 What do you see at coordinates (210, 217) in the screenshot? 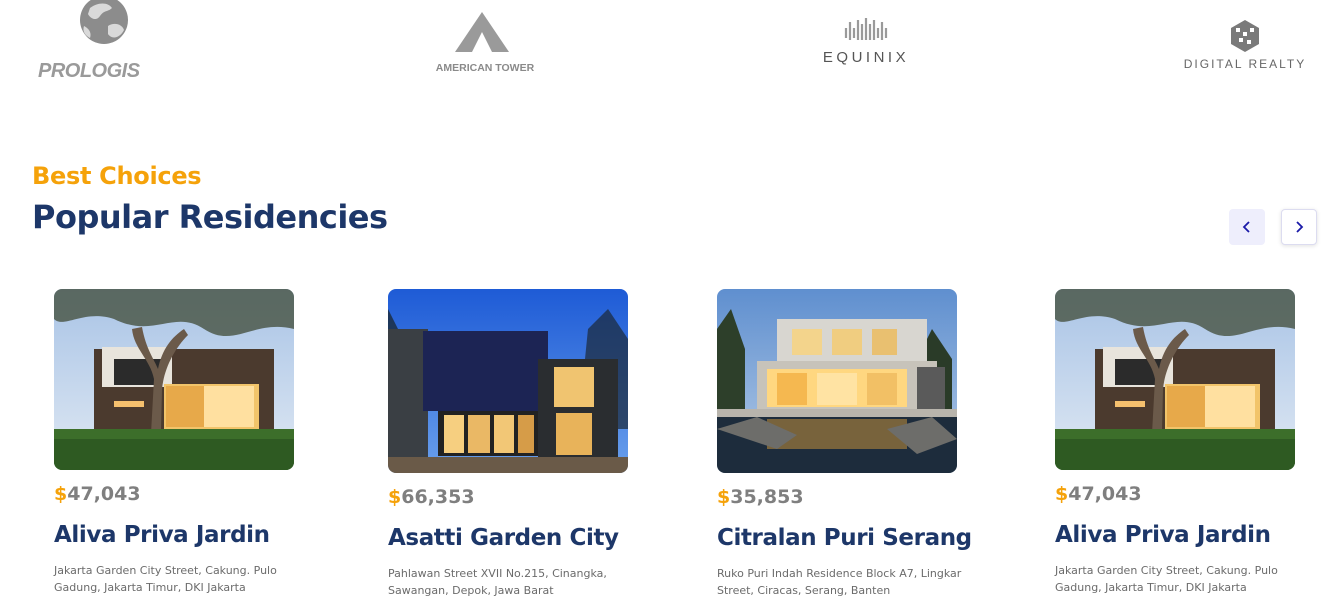
I see `section-title: Popular Residencies` at bounding box center [210, 217].